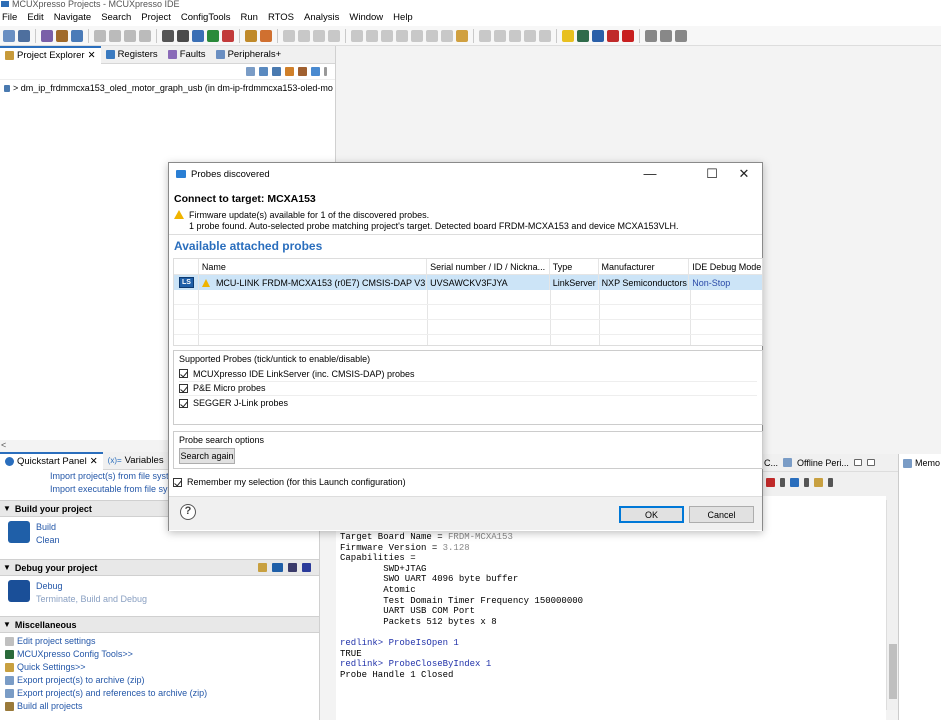 The width and height of the screenshot is (941, 720). Describe the element at coordinates (62, 35) in the screenshot. I see `build-icon` at that location.